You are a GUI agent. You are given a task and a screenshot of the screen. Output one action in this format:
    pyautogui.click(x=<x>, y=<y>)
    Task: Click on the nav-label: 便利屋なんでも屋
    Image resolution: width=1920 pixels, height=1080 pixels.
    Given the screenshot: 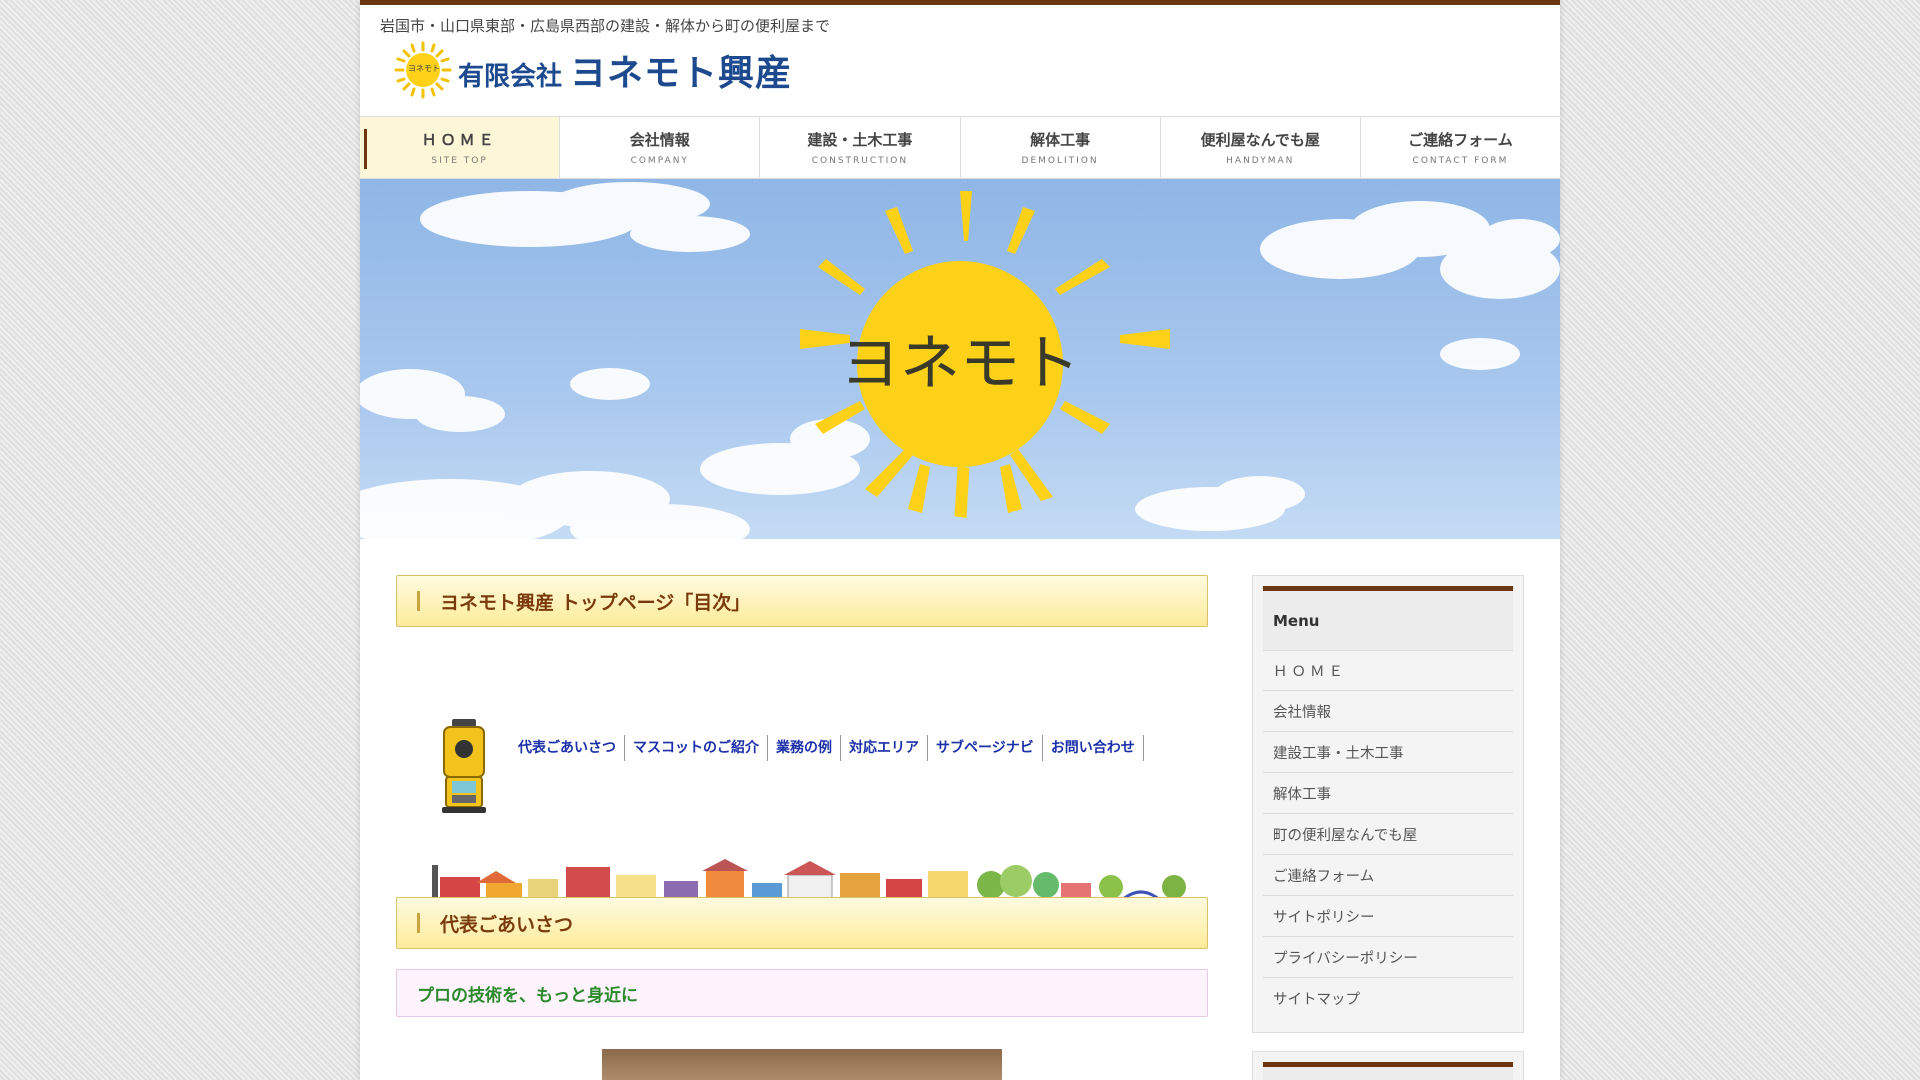 What is the action you would take?
    pyautogui.click(x=1260, y=140)
    